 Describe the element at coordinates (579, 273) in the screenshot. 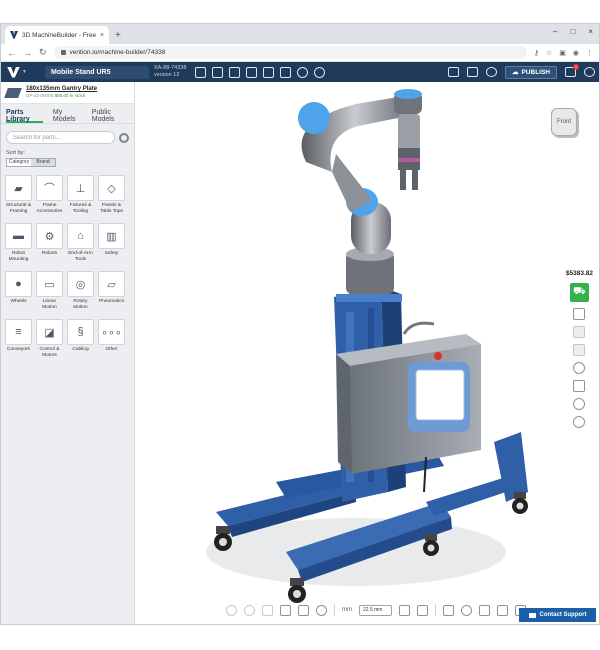

I see `total-price: $5383.82` at that location.